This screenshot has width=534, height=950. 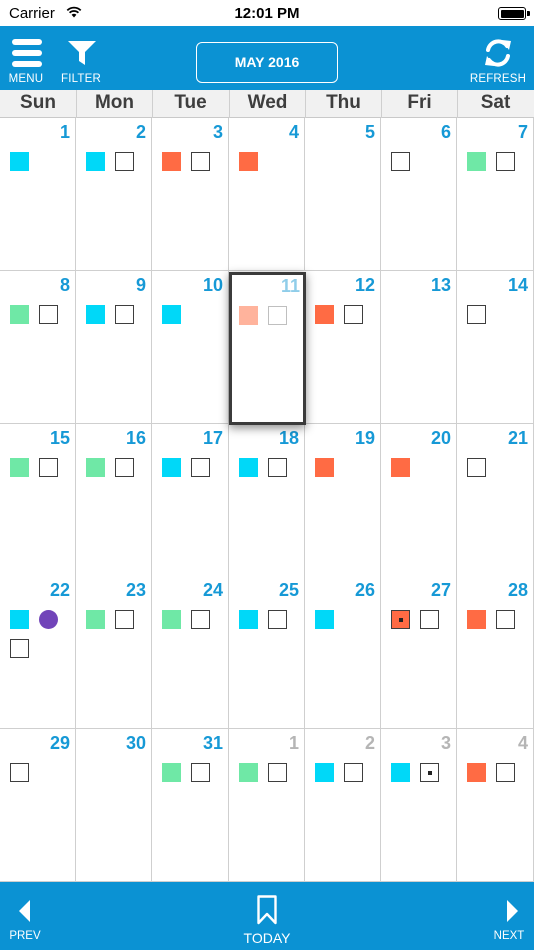 What do you see at coordinates (267, 916) in the screenshot?
I see `today-button: TODAY` at bounding box center [267, 916].